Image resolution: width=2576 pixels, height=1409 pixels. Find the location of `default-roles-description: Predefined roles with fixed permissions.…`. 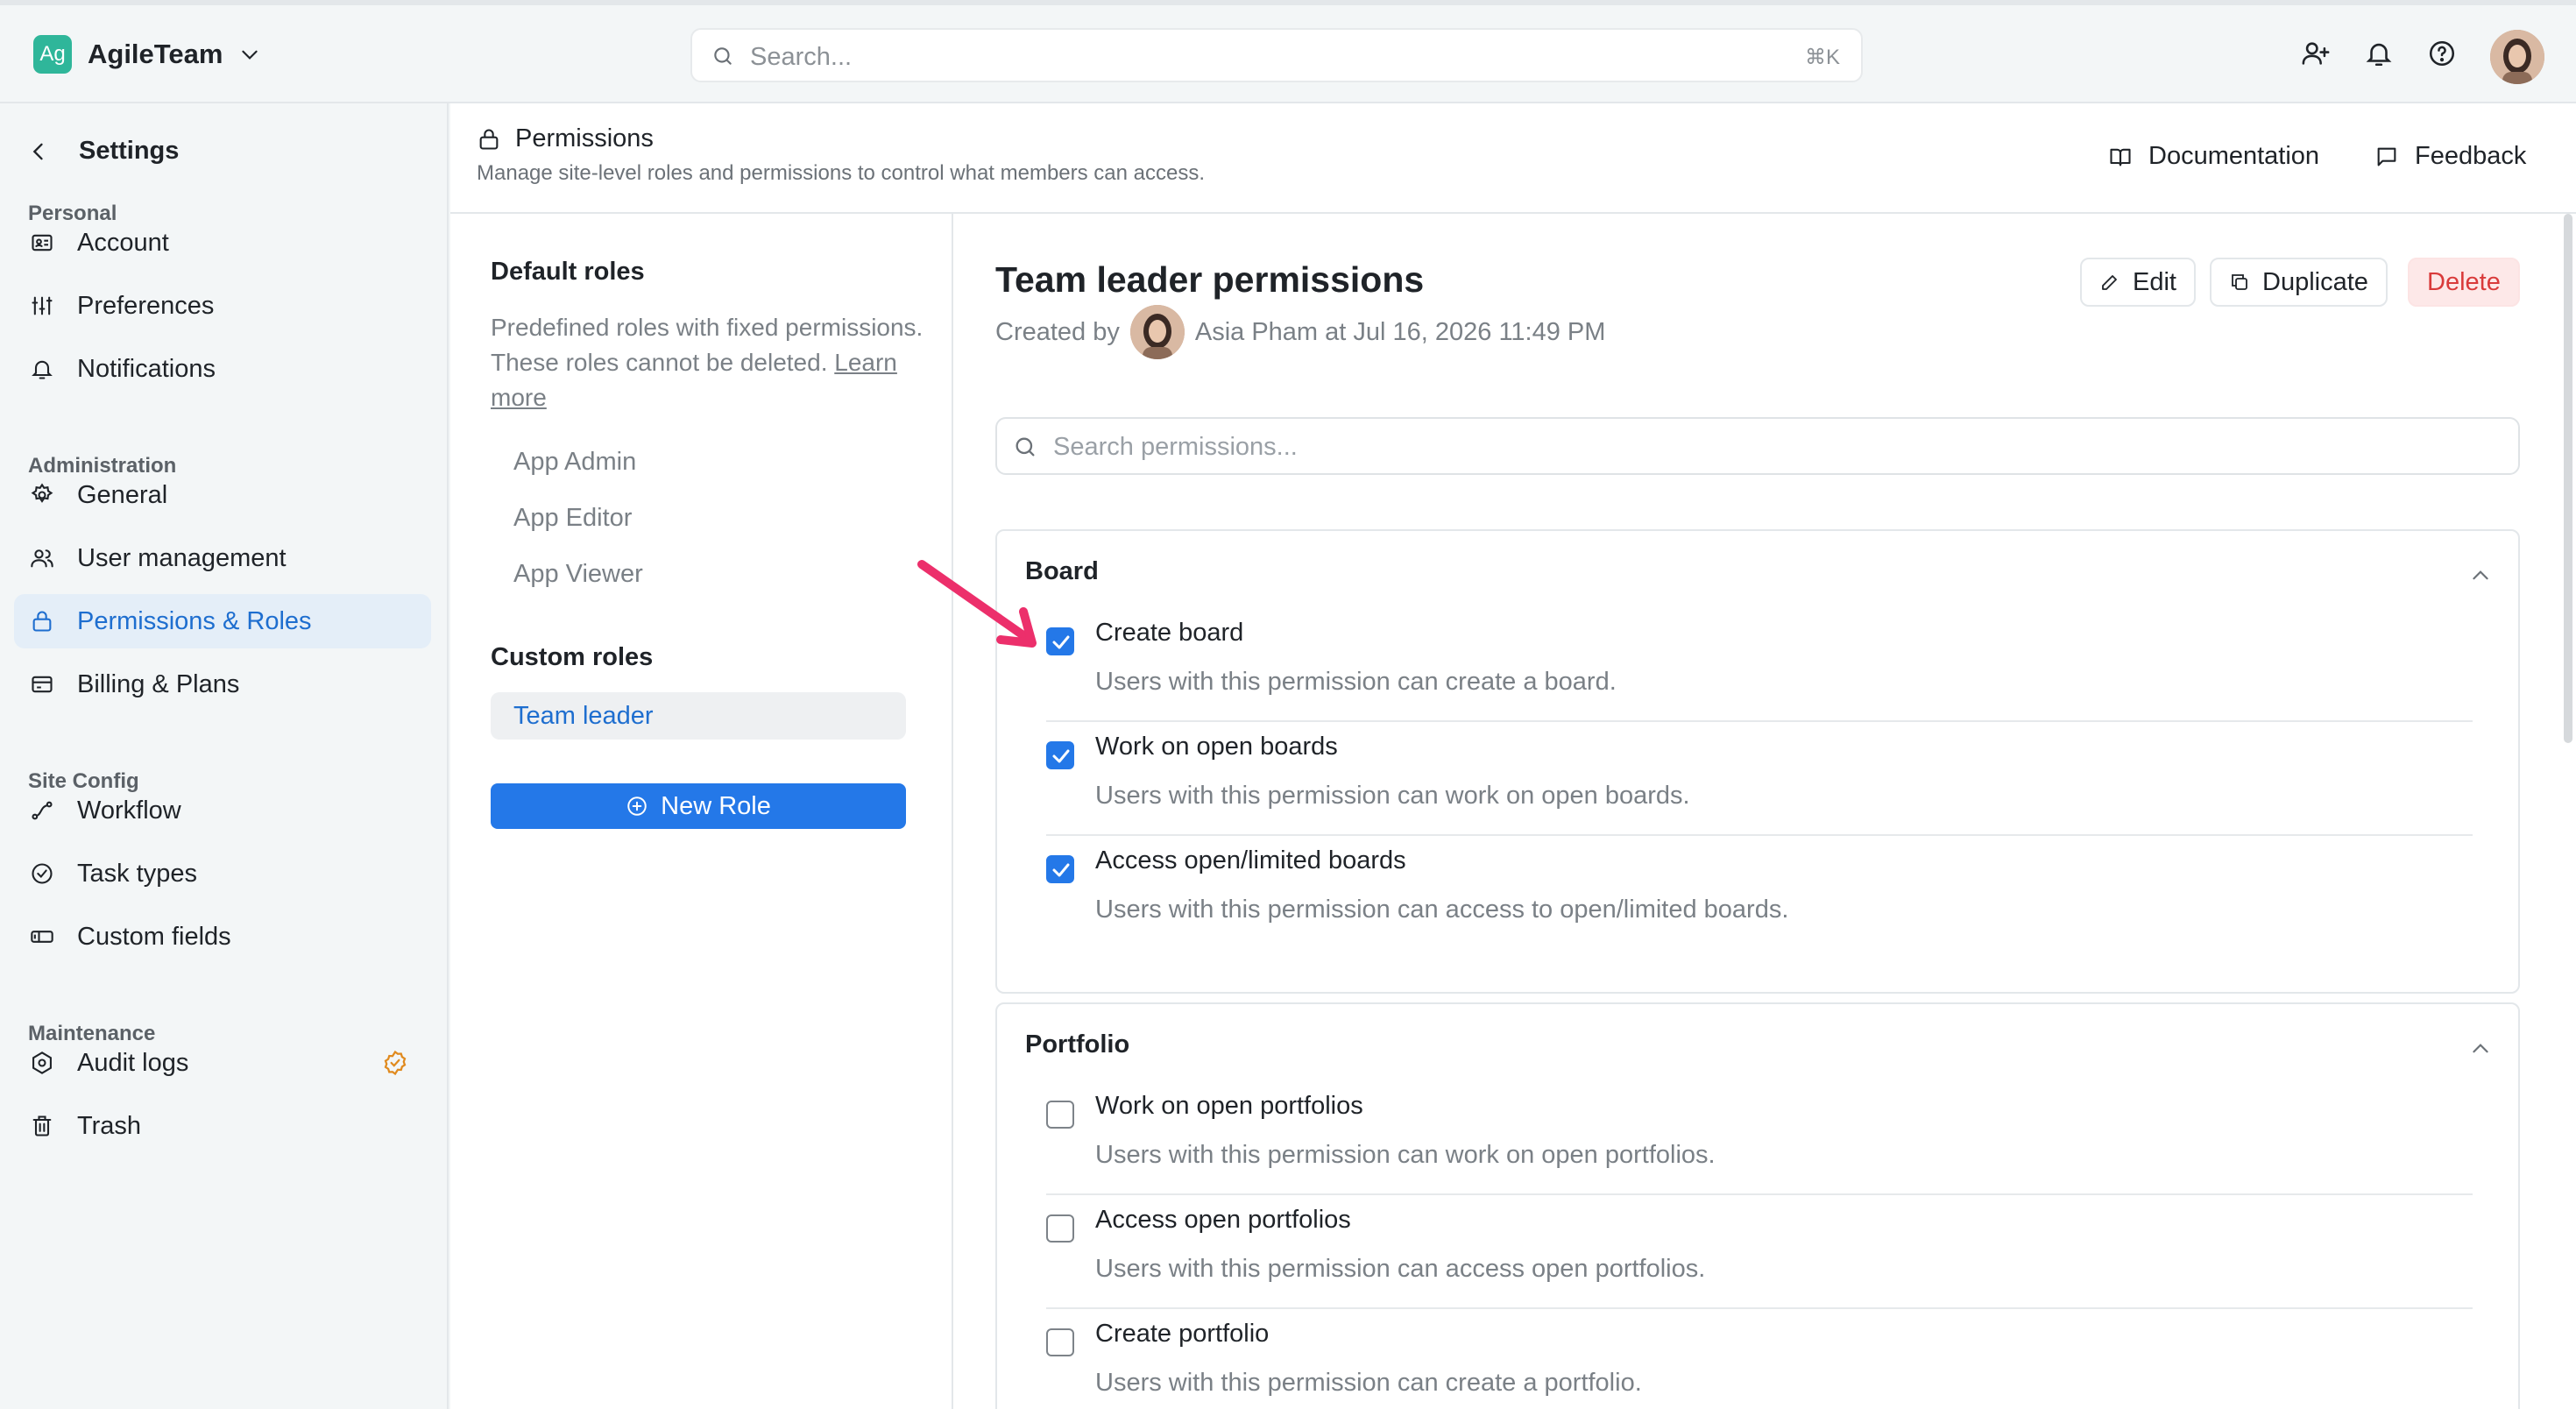

default-roles-description: Predefined roles with fixed permissions.… is located at coordinates (710, 362).